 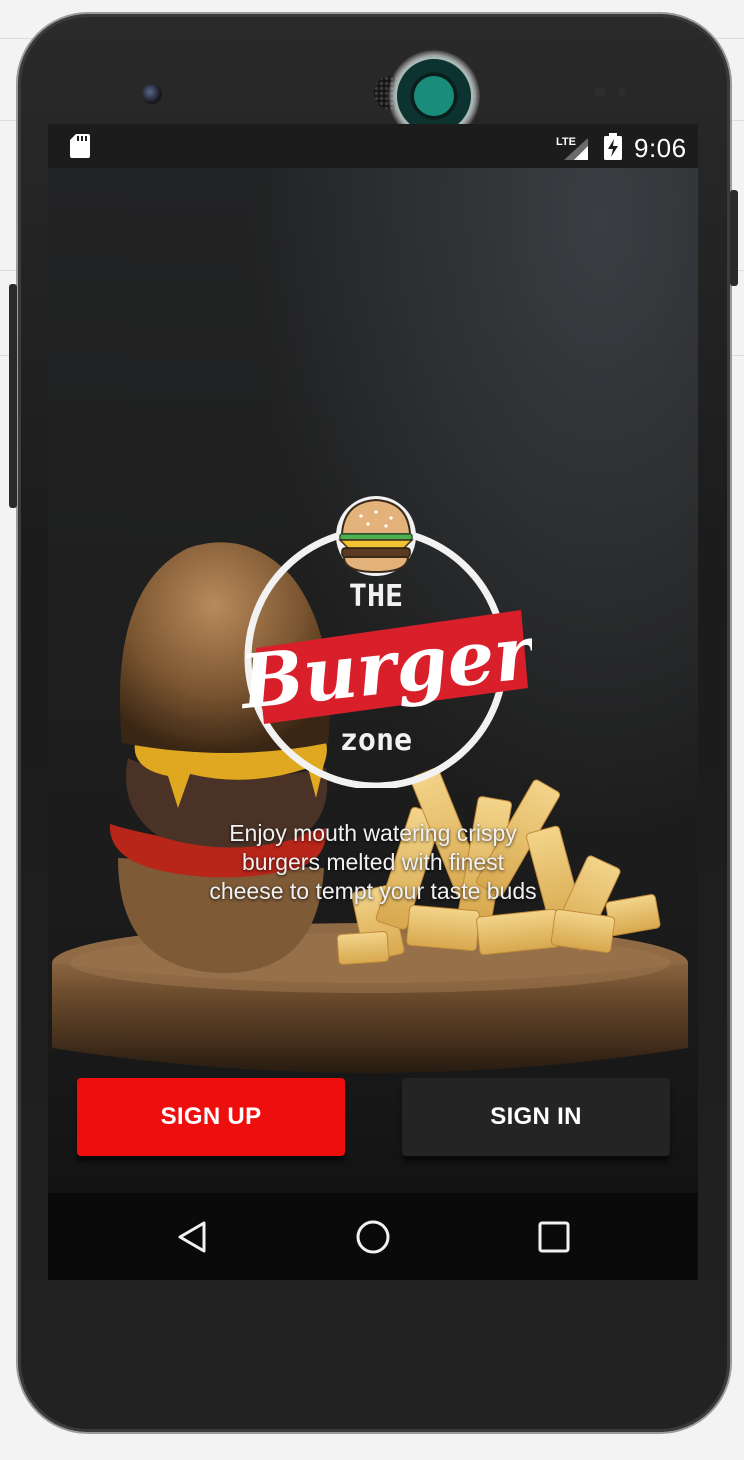 I want to click on back-icon, so click(x=192, y=1237).